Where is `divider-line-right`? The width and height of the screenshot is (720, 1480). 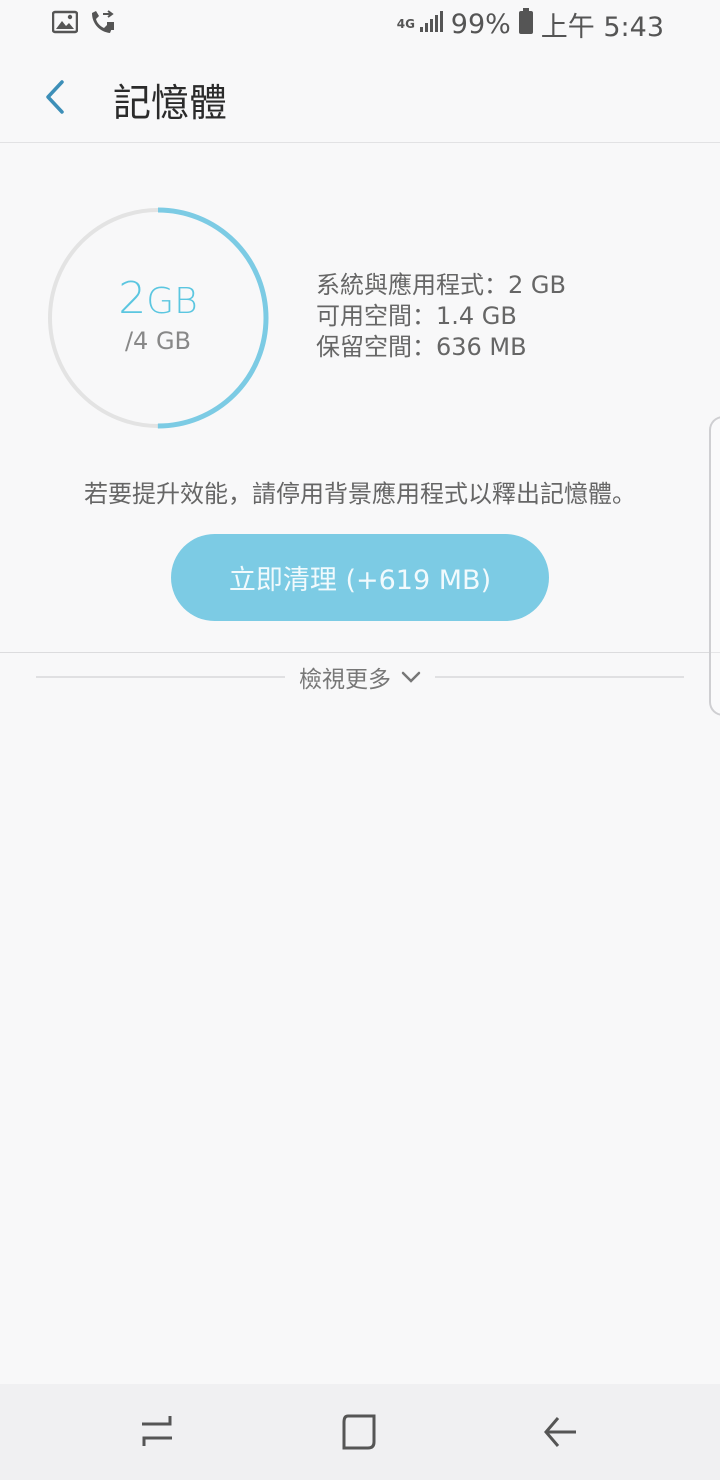 divider-line-right is located at coordinates (559, 677).